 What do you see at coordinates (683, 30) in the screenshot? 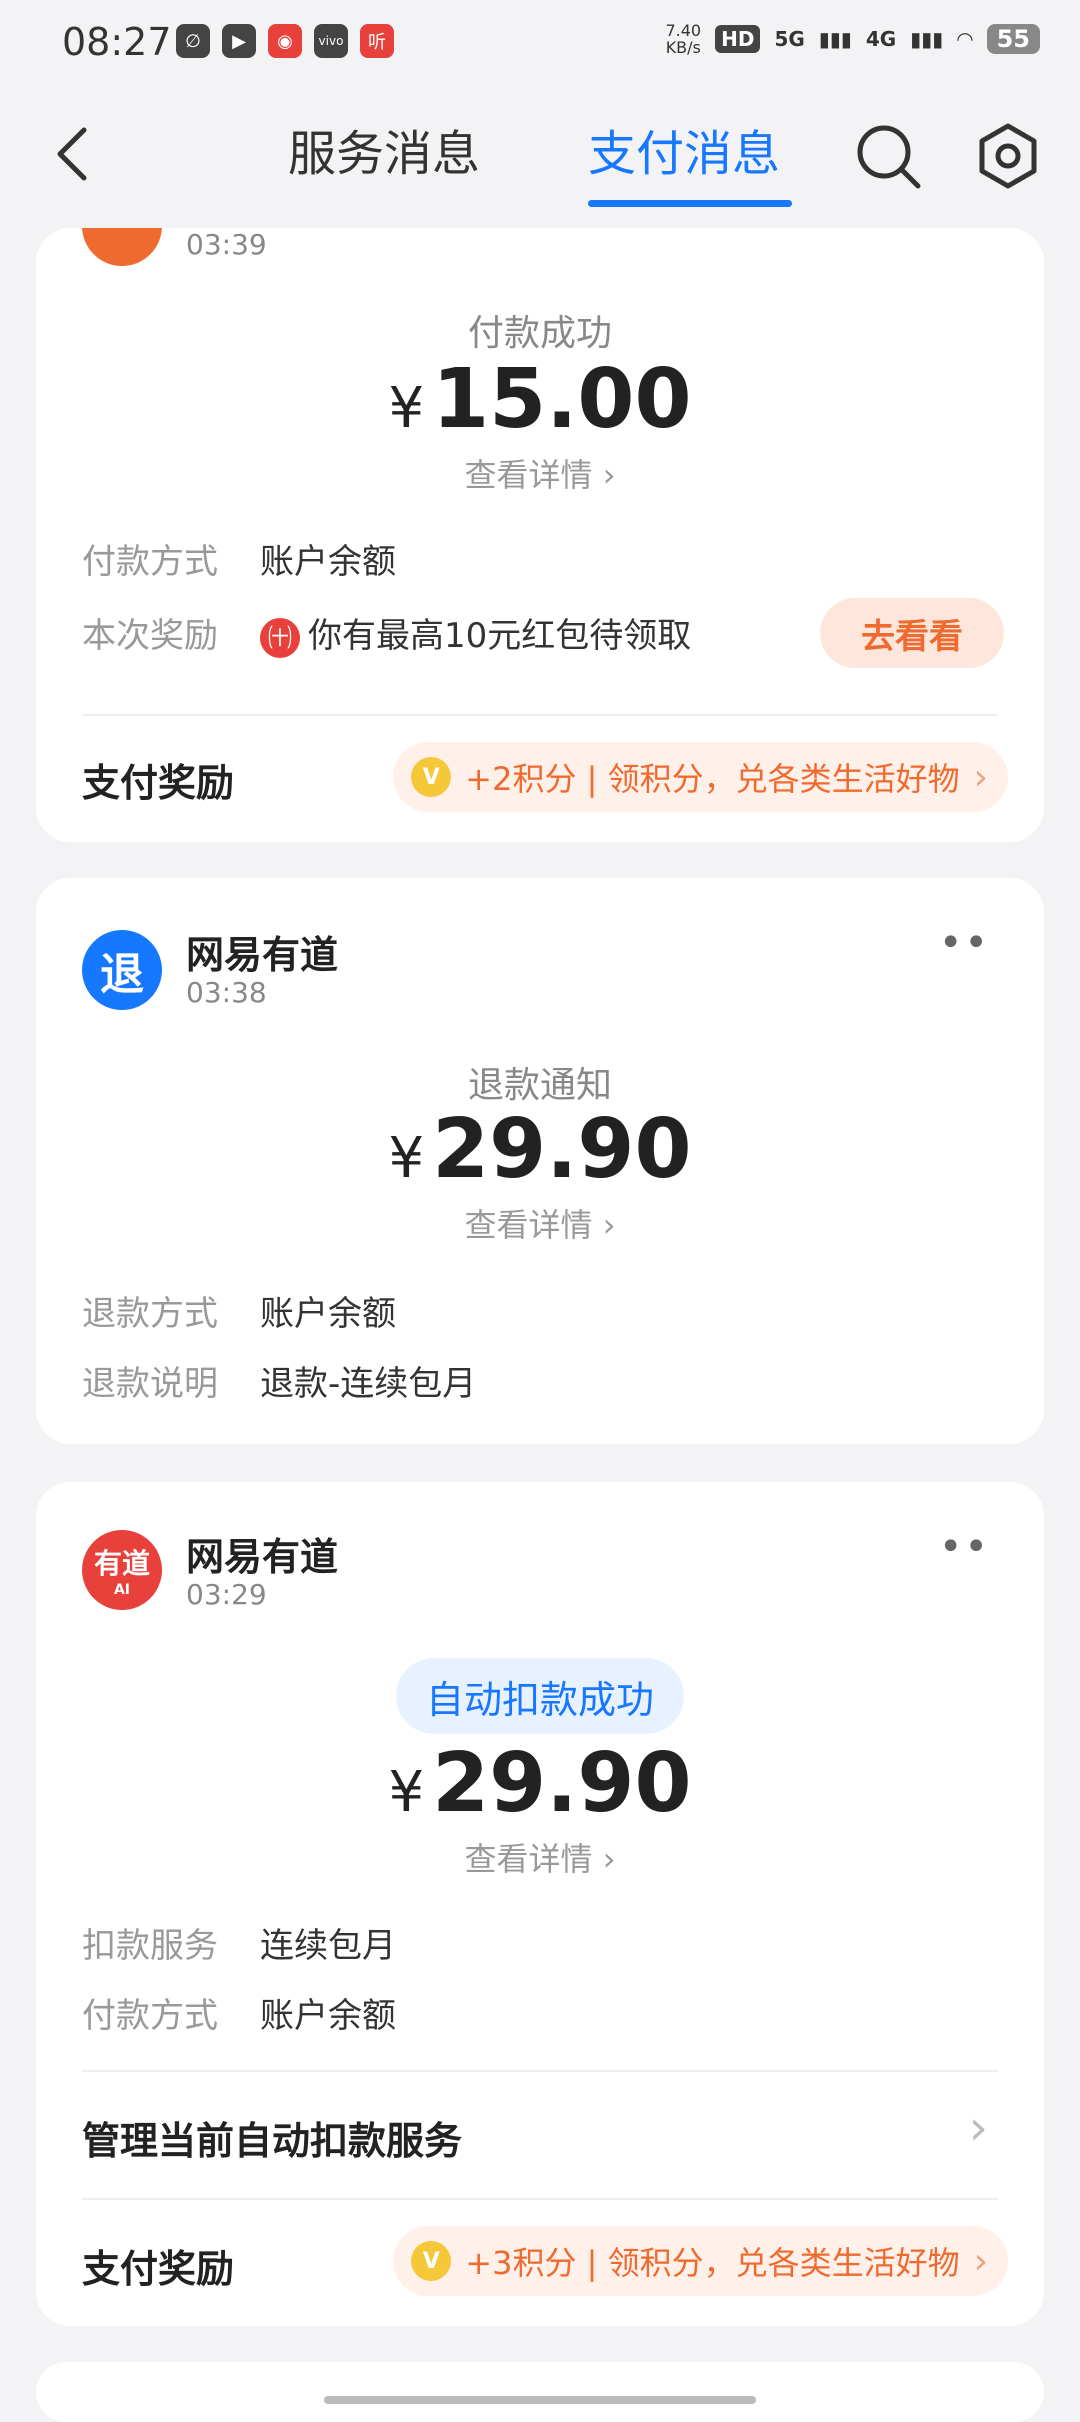
I see `net-speed-value: 7.40` at bounding box center [683, 30].